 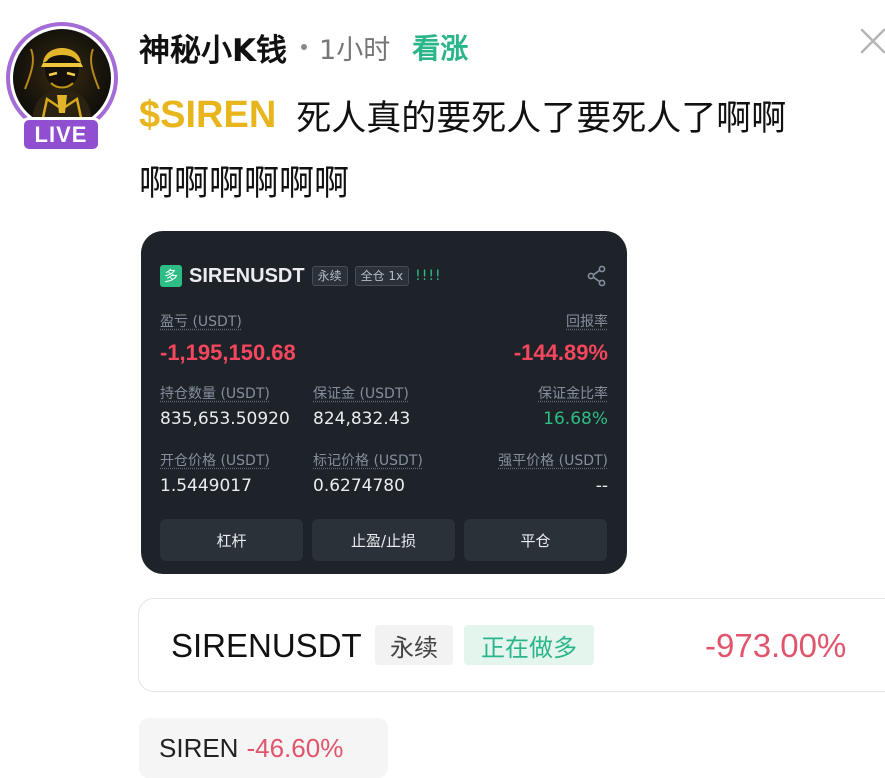 I want to click on tp-sl-button: 止盈/止损, so click(x=383, y=540).